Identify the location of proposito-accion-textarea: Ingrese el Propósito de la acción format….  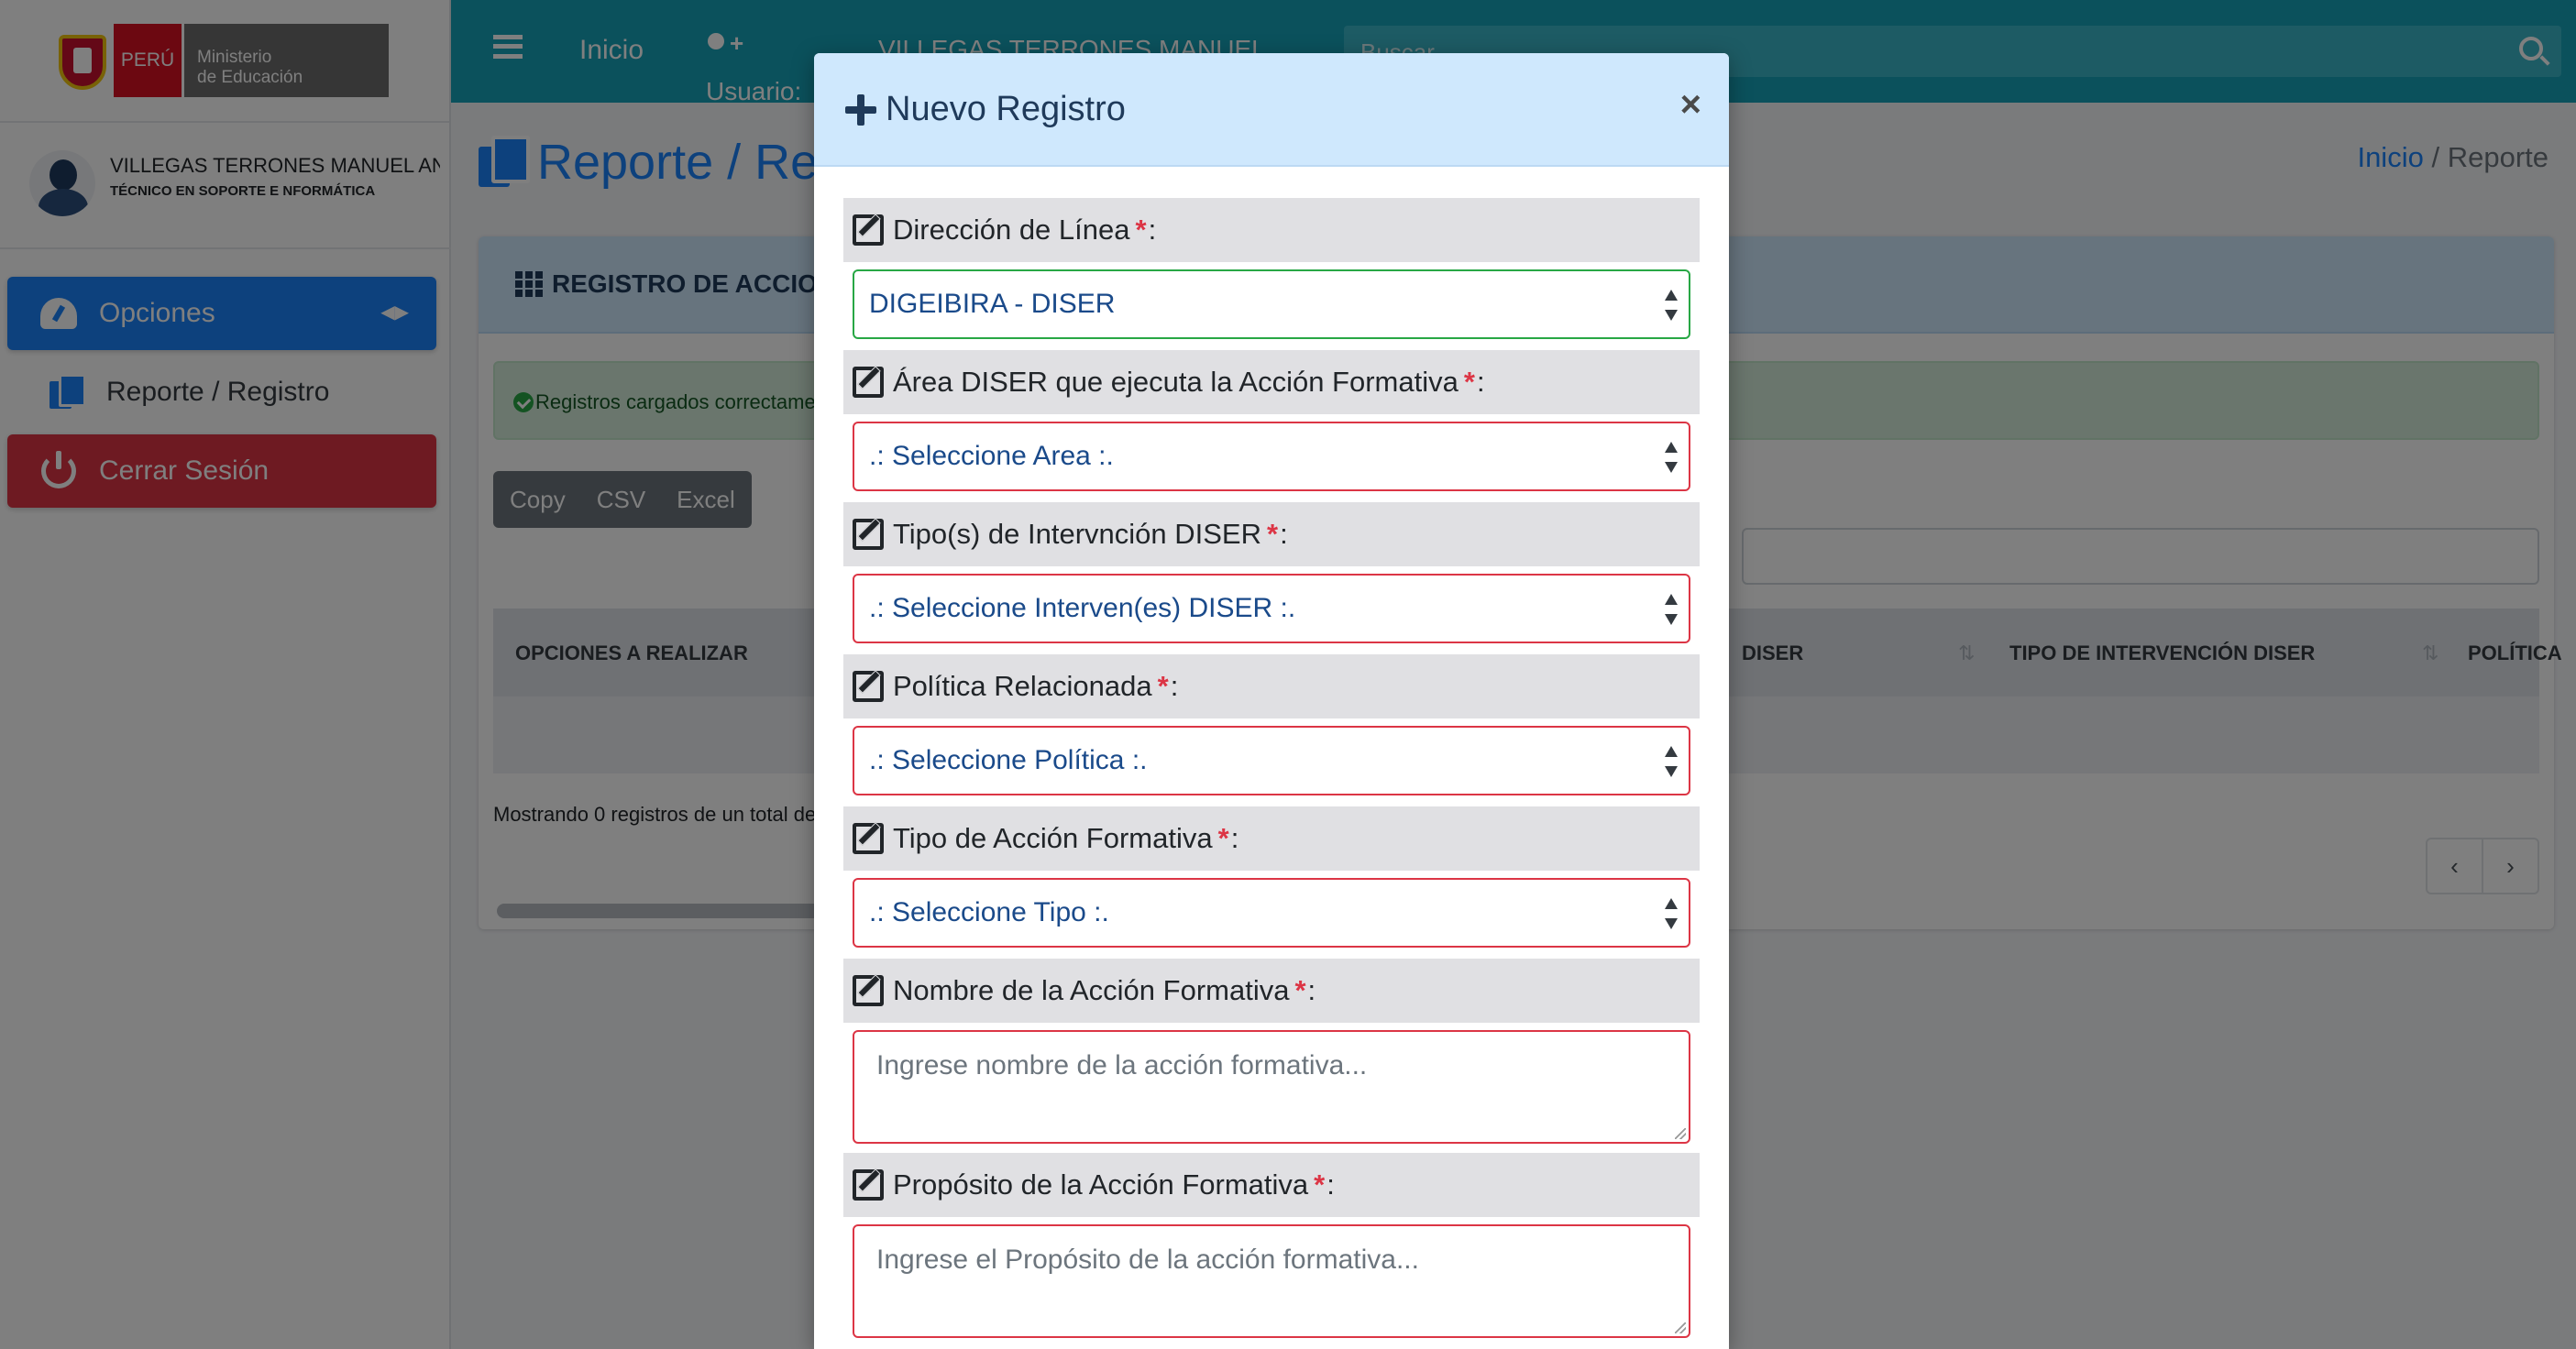
(1271, 1281).